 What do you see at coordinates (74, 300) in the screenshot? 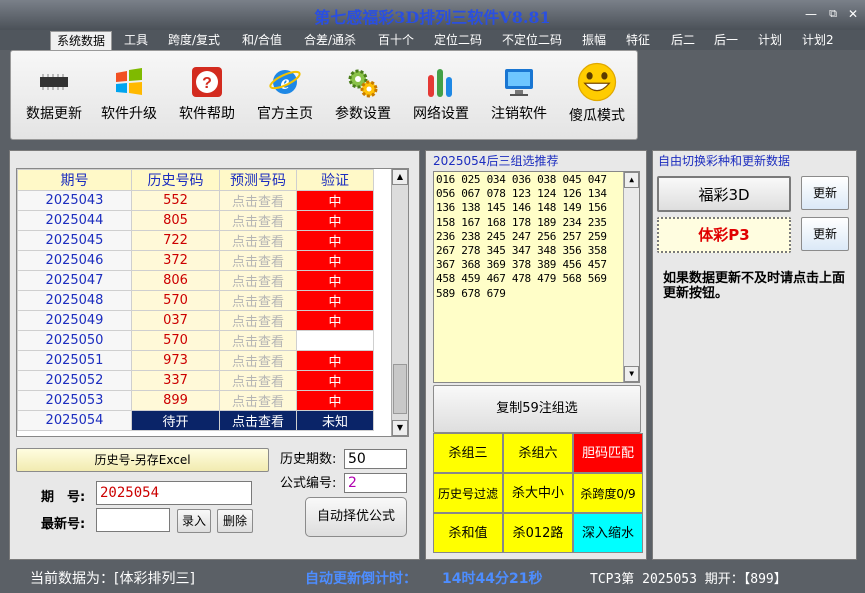
I see `issue-cell: 2025048` at bounding box center [74, 300].